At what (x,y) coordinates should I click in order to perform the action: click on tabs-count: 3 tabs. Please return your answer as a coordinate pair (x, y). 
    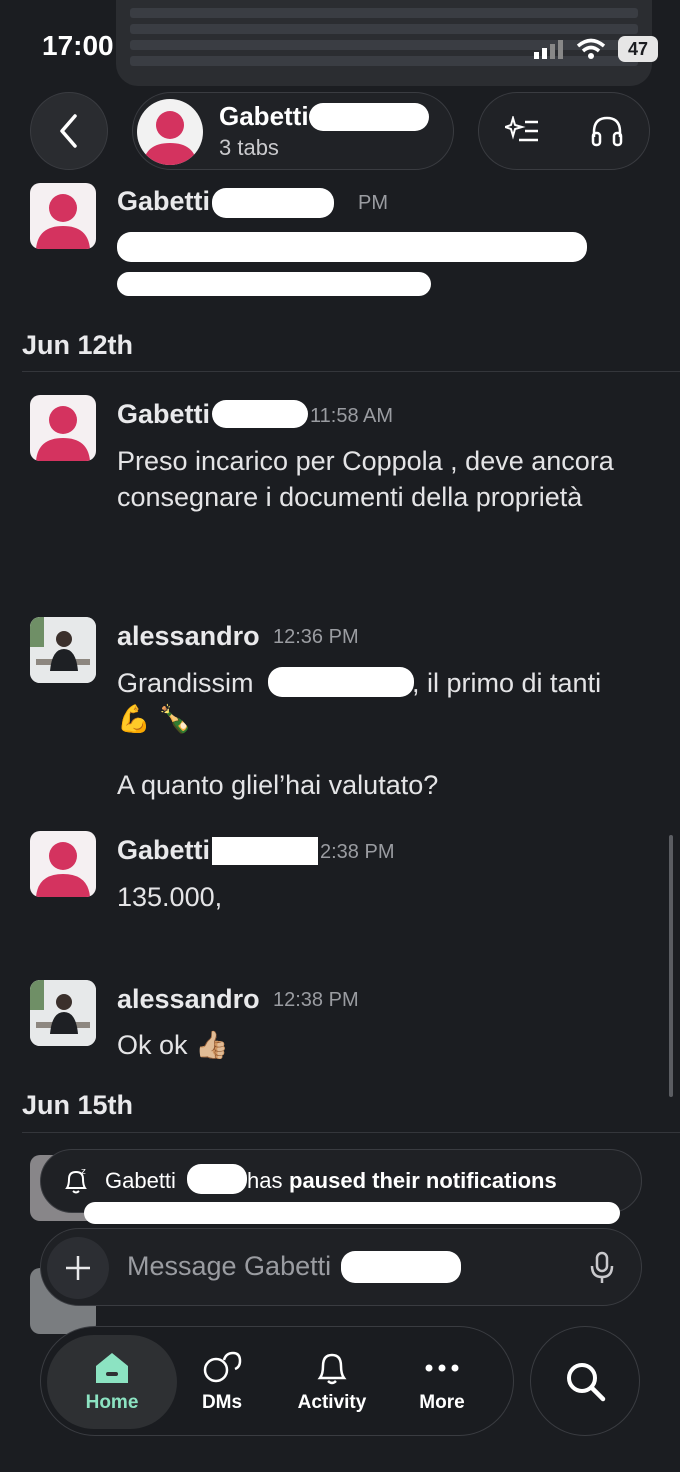
    Looking at the image, I should click on (249, 147).